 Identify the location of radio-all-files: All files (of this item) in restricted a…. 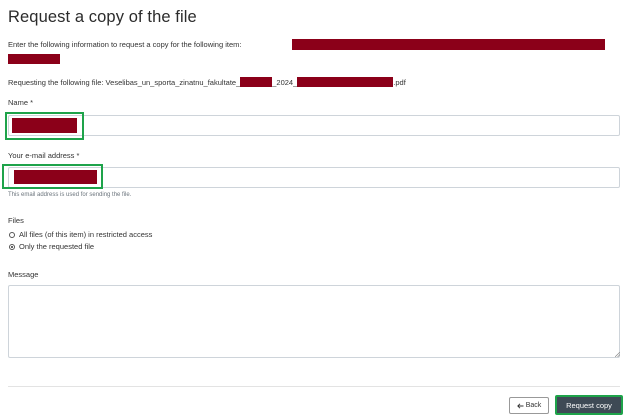
(80, 234).